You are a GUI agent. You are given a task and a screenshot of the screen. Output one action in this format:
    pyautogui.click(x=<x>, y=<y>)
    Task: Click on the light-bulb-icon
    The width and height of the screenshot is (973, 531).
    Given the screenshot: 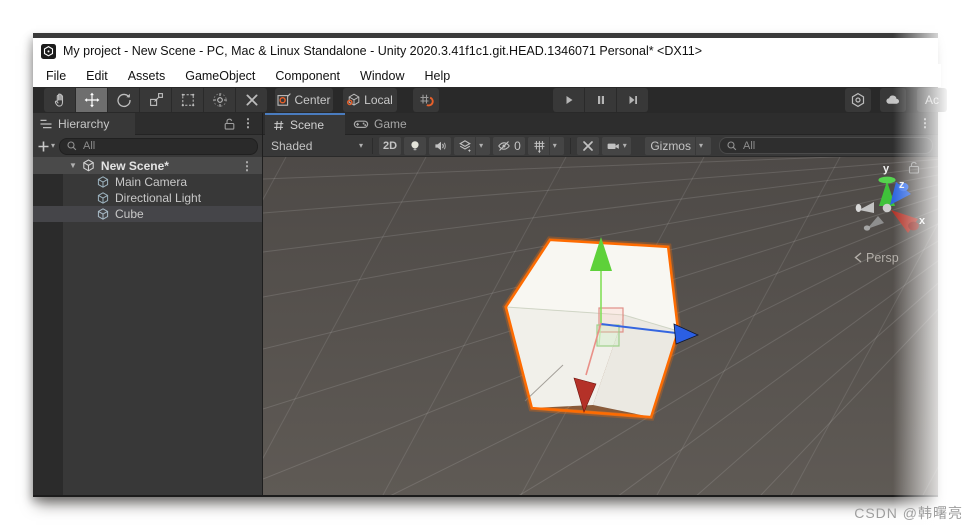 What is the action you would take?
    pyautogui.click(x=415, y=145)
    